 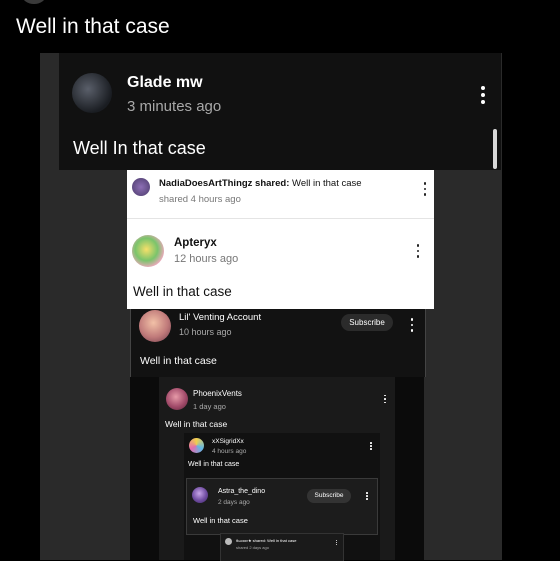 What do you see at coordinates (280, 25) in the screenshot?
I see `top-header: Well in that case` at bounding box center [280, 25].